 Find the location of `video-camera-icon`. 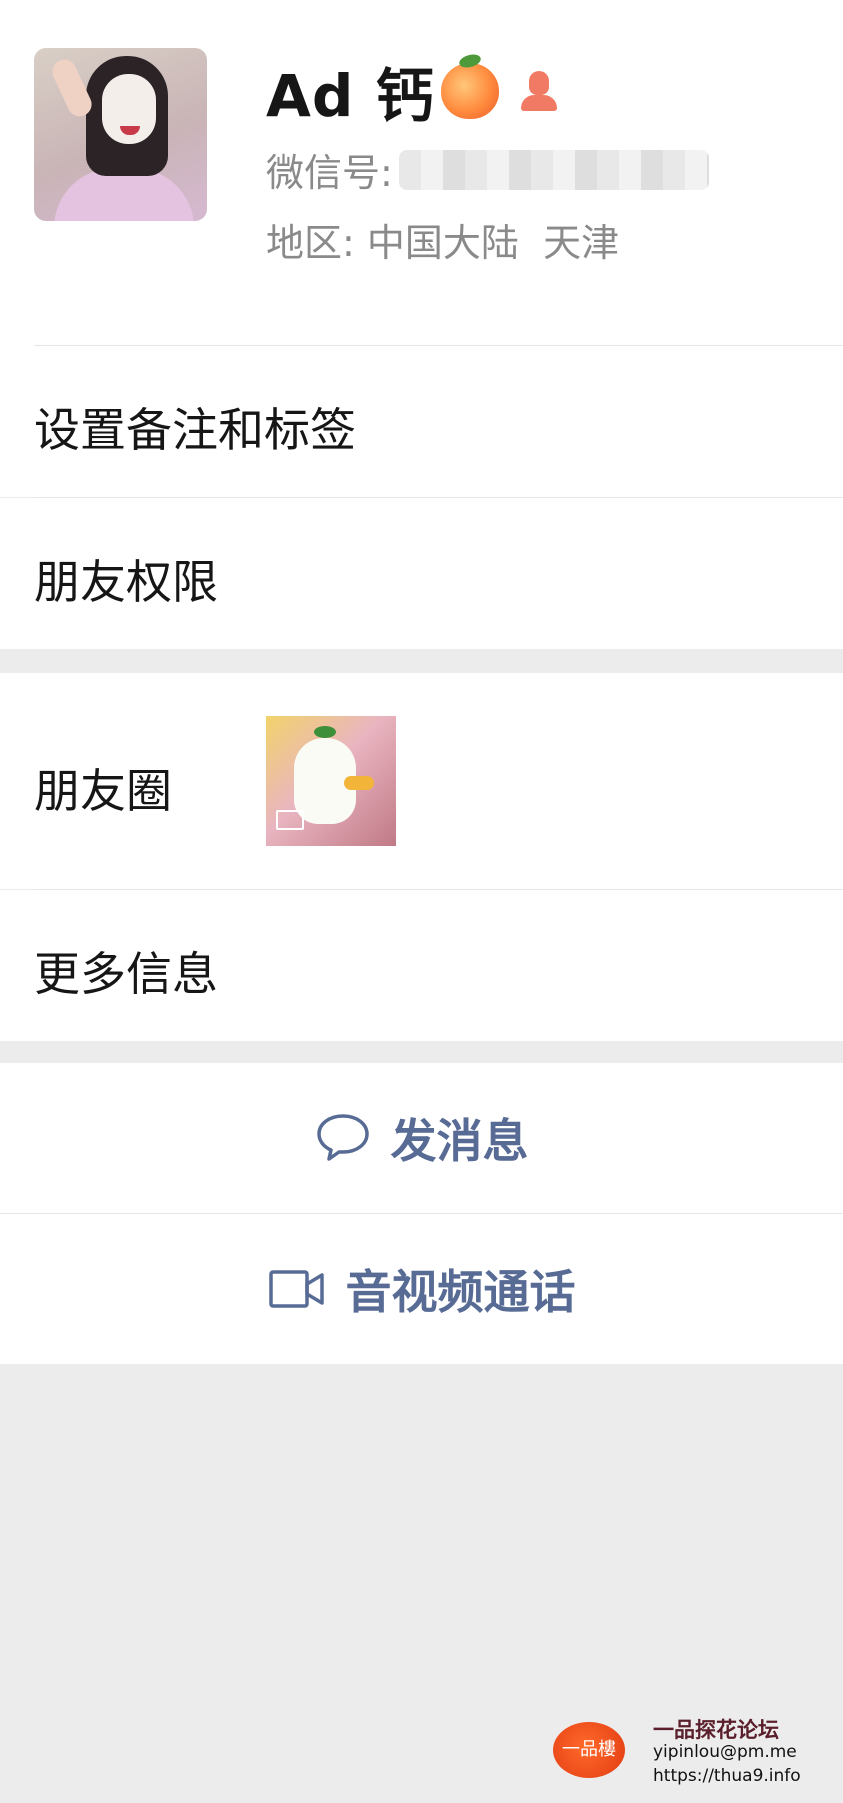

video-camera-icon is located at coordinates (296, 1289).